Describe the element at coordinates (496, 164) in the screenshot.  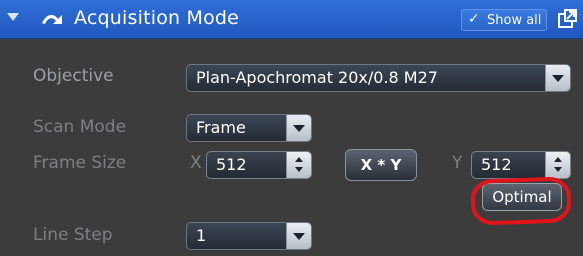
I see `frame-size-y-value: 512` at that location.